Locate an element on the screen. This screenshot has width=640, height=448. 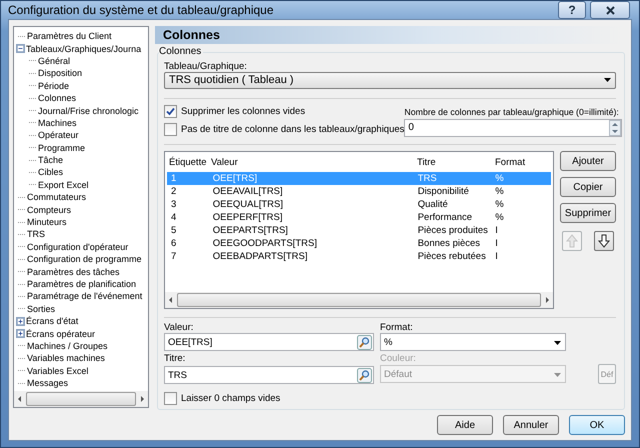
tree-item: Paramètres des tâches is located at coordinates (73, 271).